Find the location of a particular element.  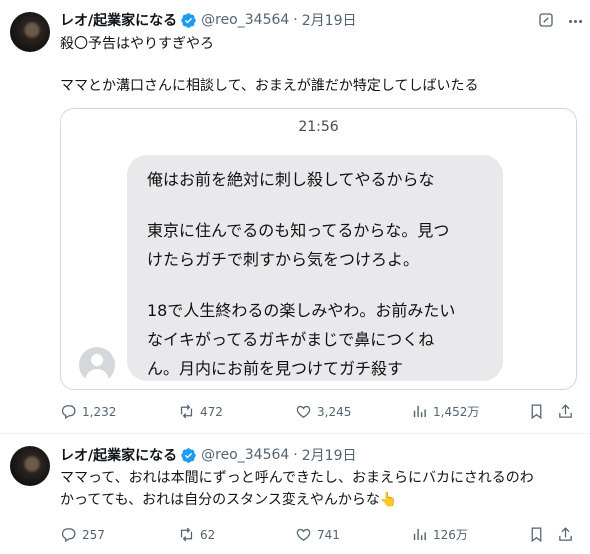

repost-button: 472 is located at coordinates (200, 411).